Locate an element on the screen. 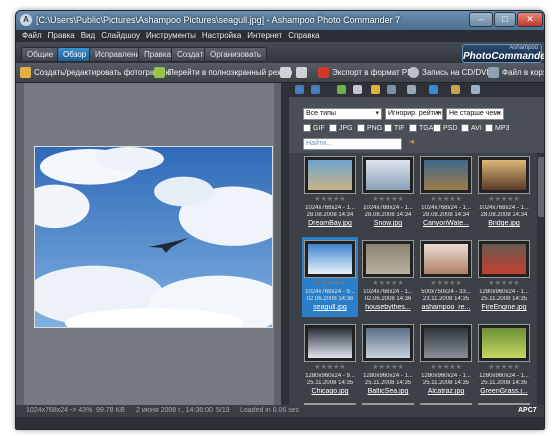 Image resolution: width=560 pixels, height=436 pixels. panel-splitter is located at coordinates (285, 244).